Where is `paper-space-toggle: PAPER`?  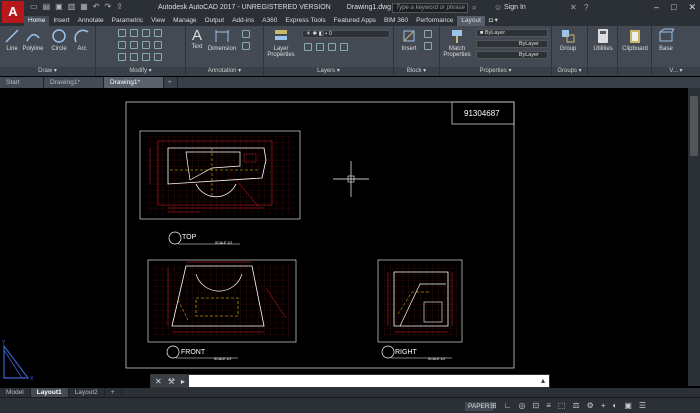
paper-space-toggle: PAPER is located at coordinates (479, 406).